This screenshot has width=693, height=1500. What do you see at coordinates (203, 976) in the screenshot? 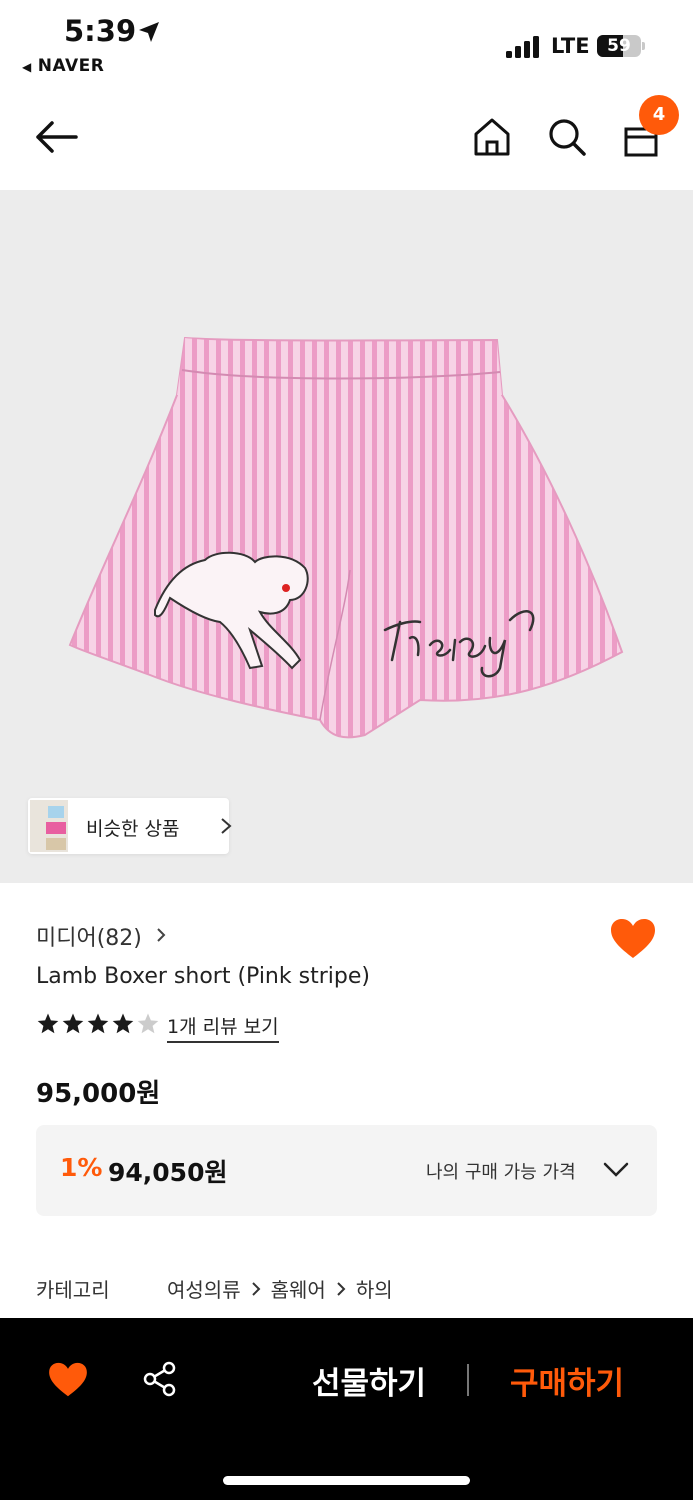
I see `product-title: Lamb Boxer short (Pink stripe)` at bounding box center [203, 976].